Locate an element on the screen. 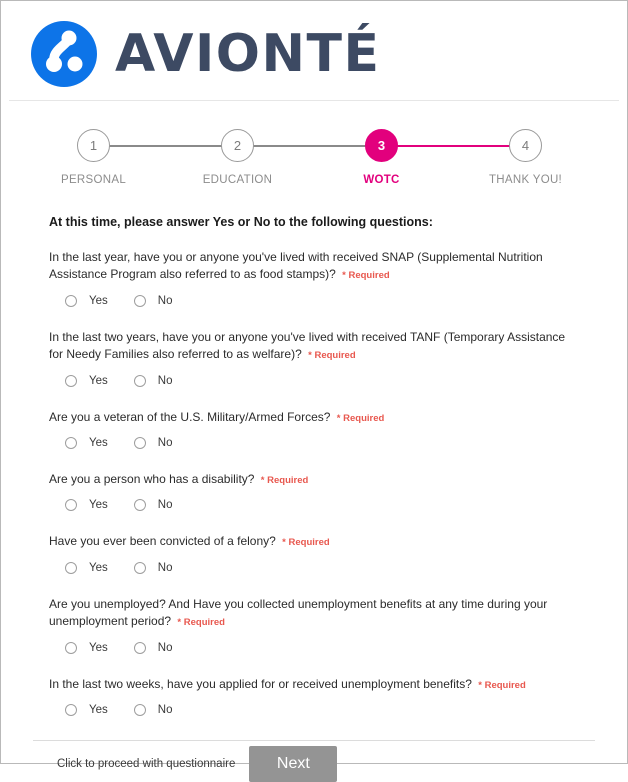 The image size is (628, 782). stepper-label-4: THANK YOU! is located at coordinates (525, 180).